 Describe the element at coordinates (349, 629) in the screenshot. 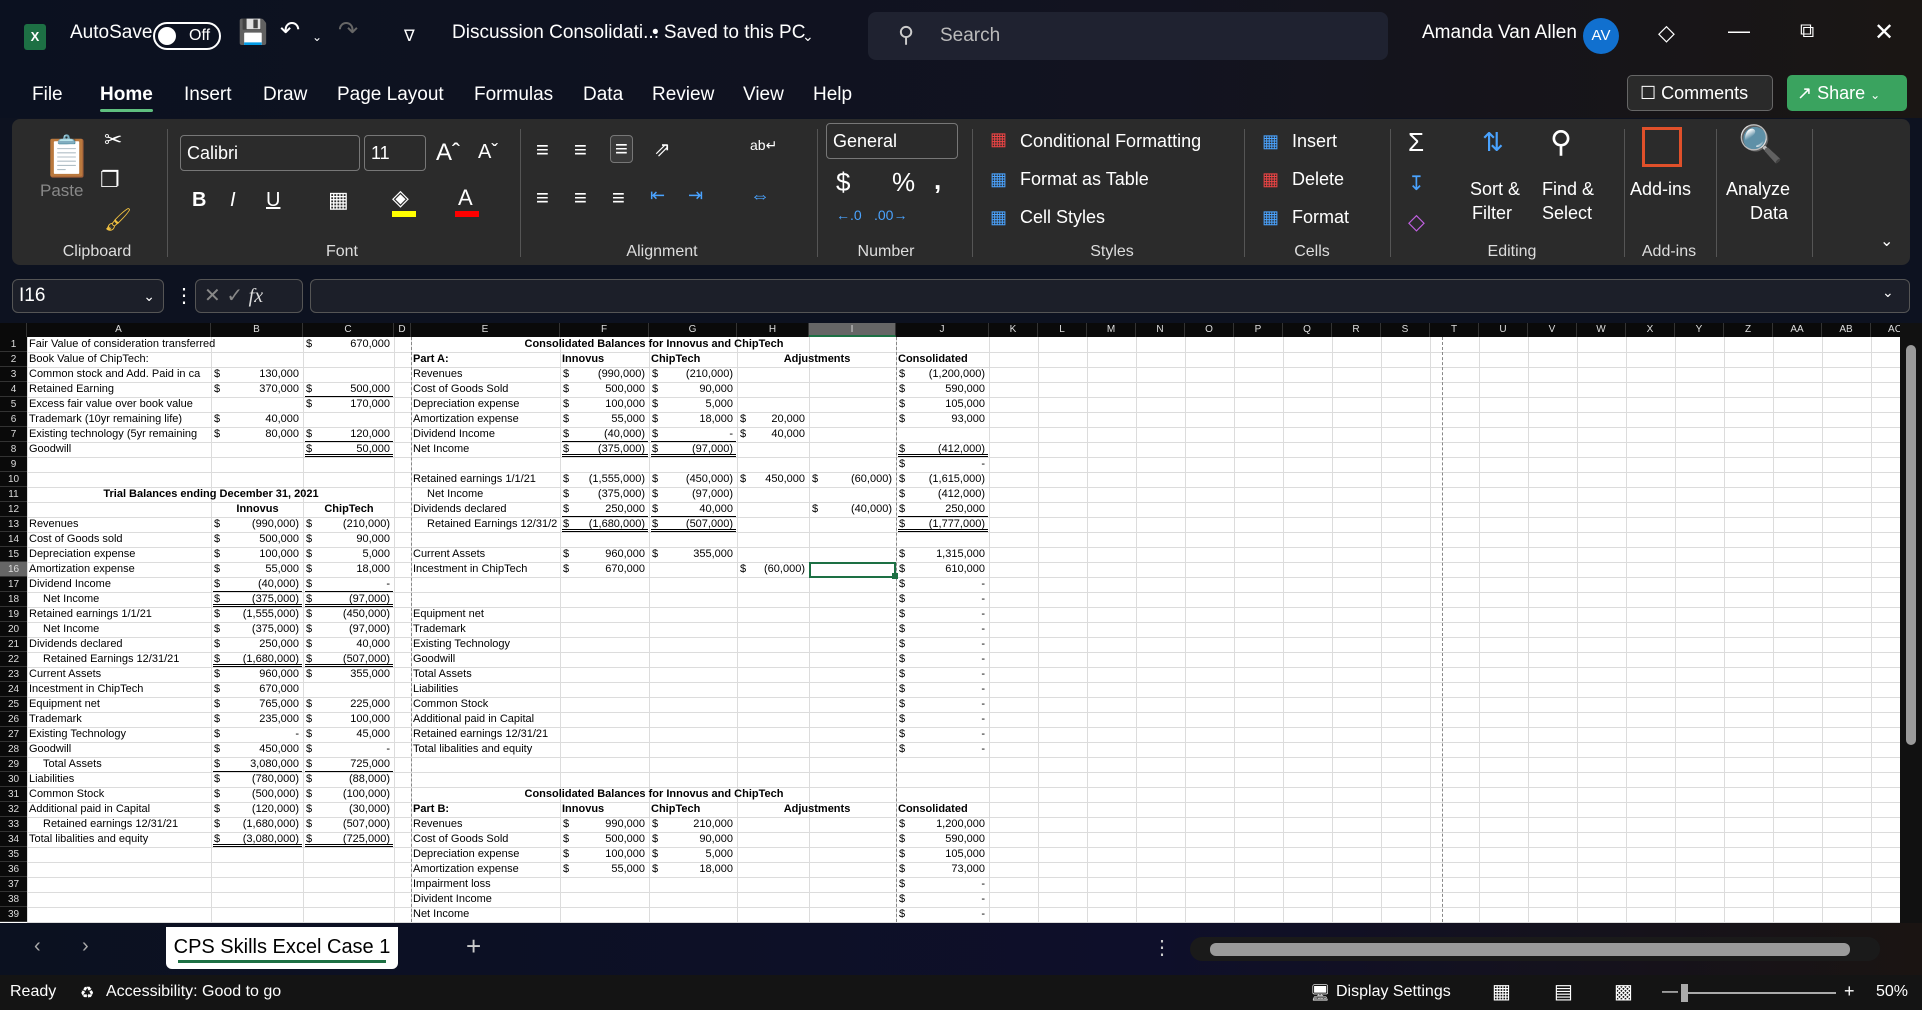

I see `cell-value: (97,000)` at that location.